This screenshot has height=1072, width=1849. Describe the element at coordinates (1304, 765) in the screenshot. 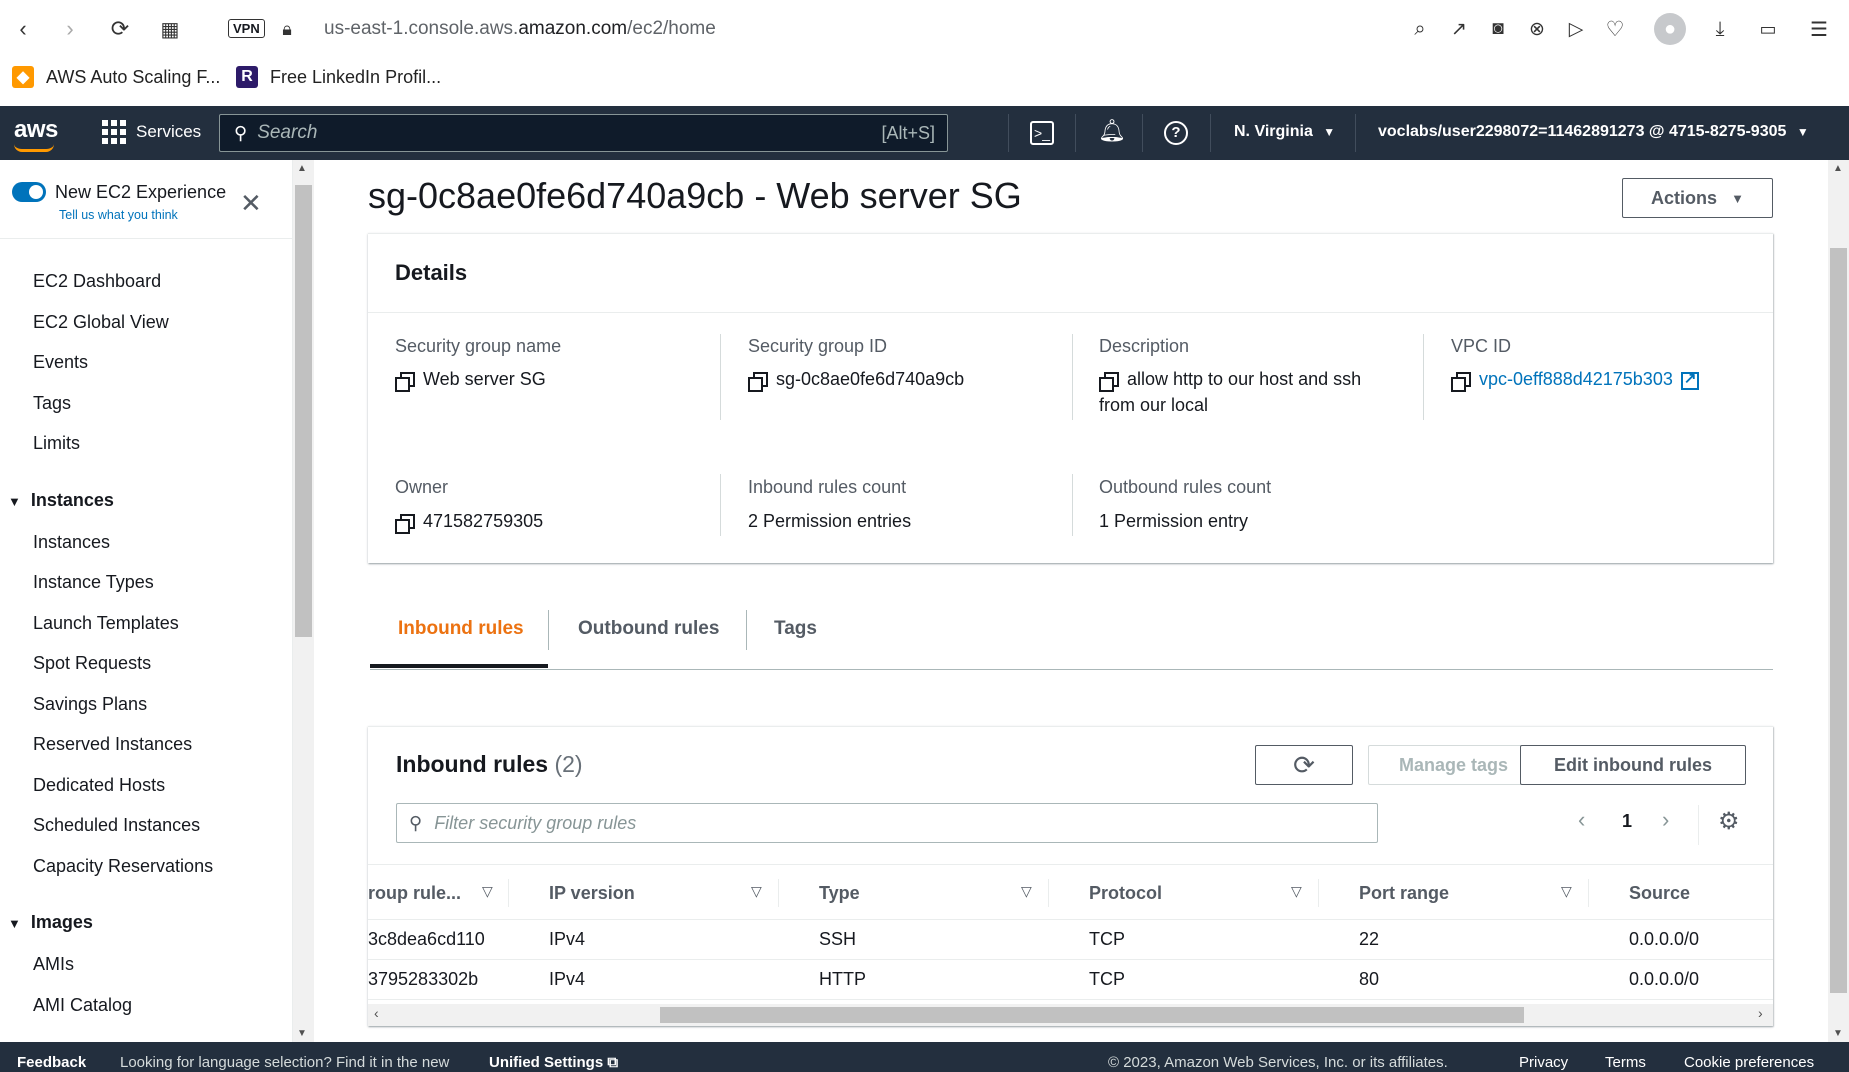

I see `refresh-button: ⟳` at that location.